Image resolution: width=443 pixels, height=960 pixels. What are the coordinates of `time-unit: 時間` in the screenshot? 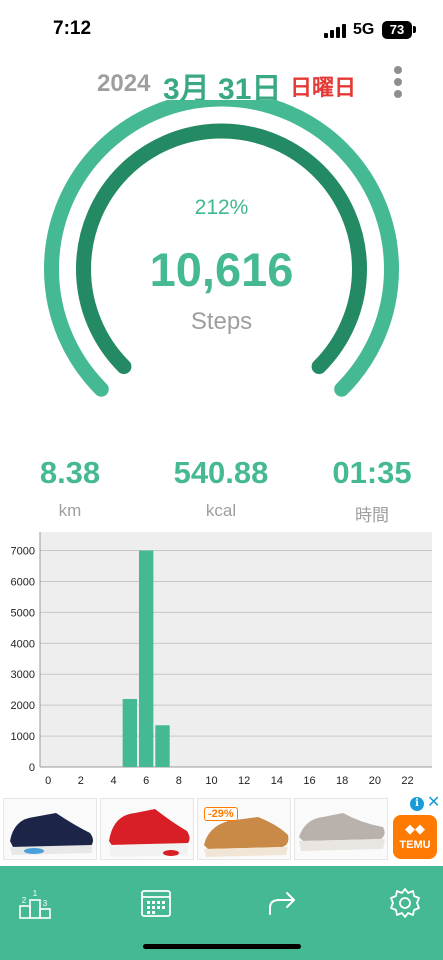 It's located at (372, 515).